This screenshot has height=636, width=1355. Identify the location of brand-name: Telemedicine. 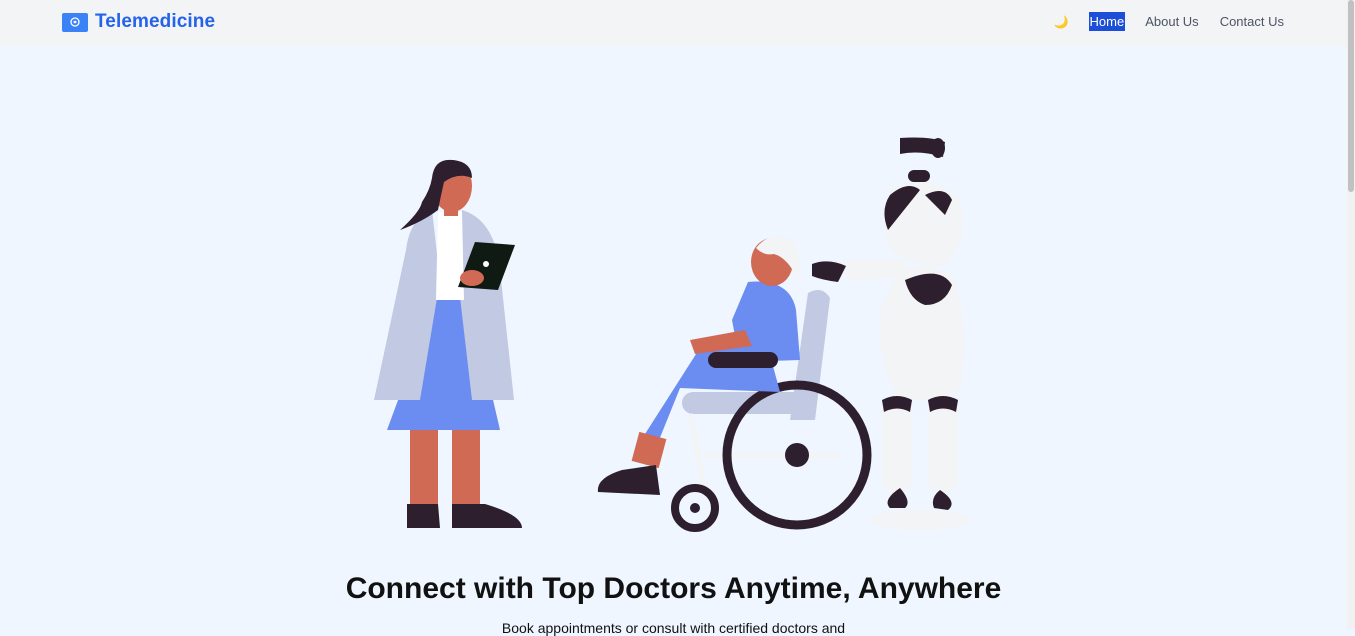
(155, 21).